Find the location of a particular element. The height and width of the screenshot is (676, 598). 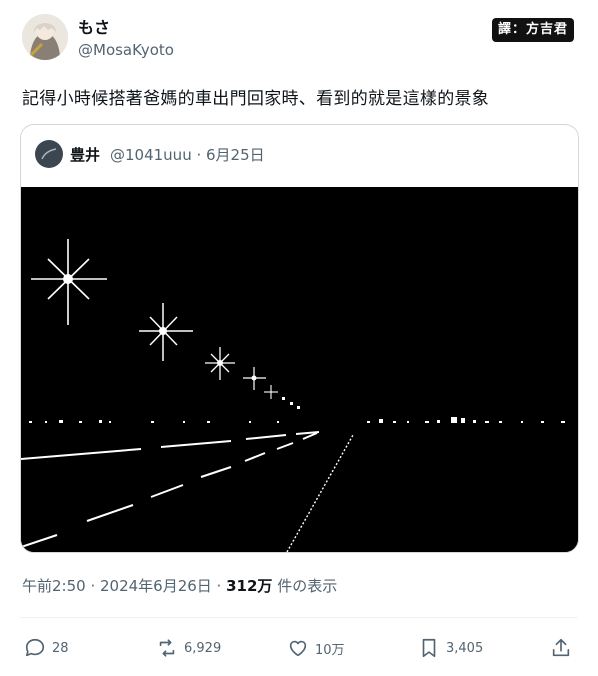

author-handle: @MosaKyoto is located at coordinates (126, 50).